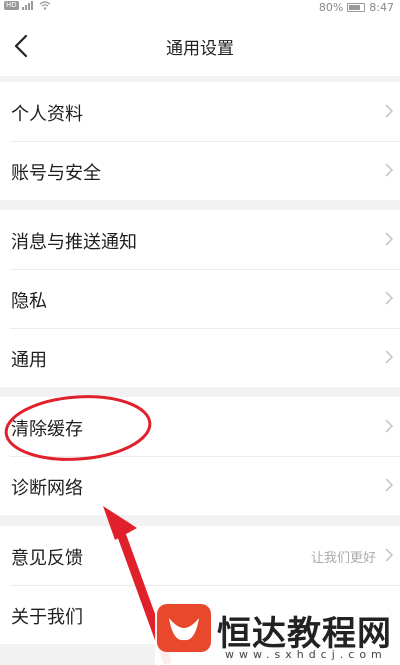 Image resolution: width=400 pixels, height=665 pixels. I want to click on row-label: 消息与推送通知, so click(74, 242).